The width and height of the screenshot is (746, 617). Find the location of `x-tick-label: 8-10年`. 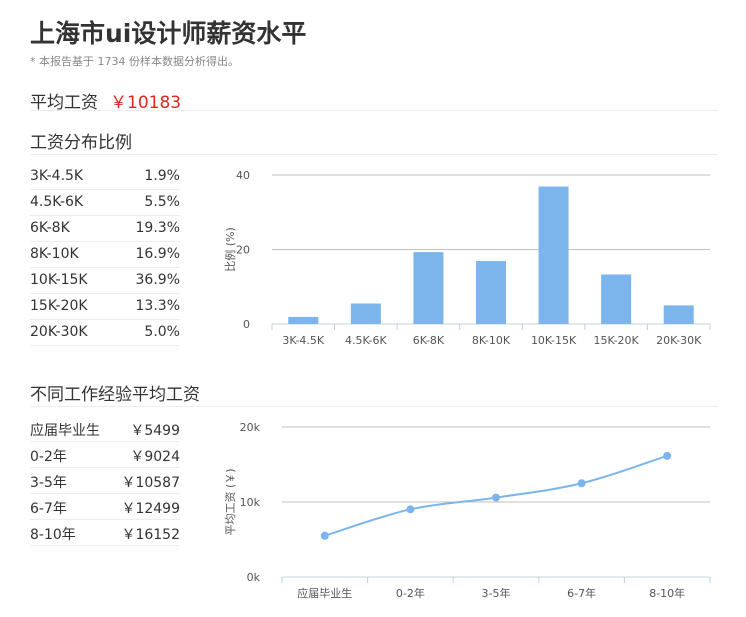

x-tick-label: 8-10年 is located at coordinates (667, 593).